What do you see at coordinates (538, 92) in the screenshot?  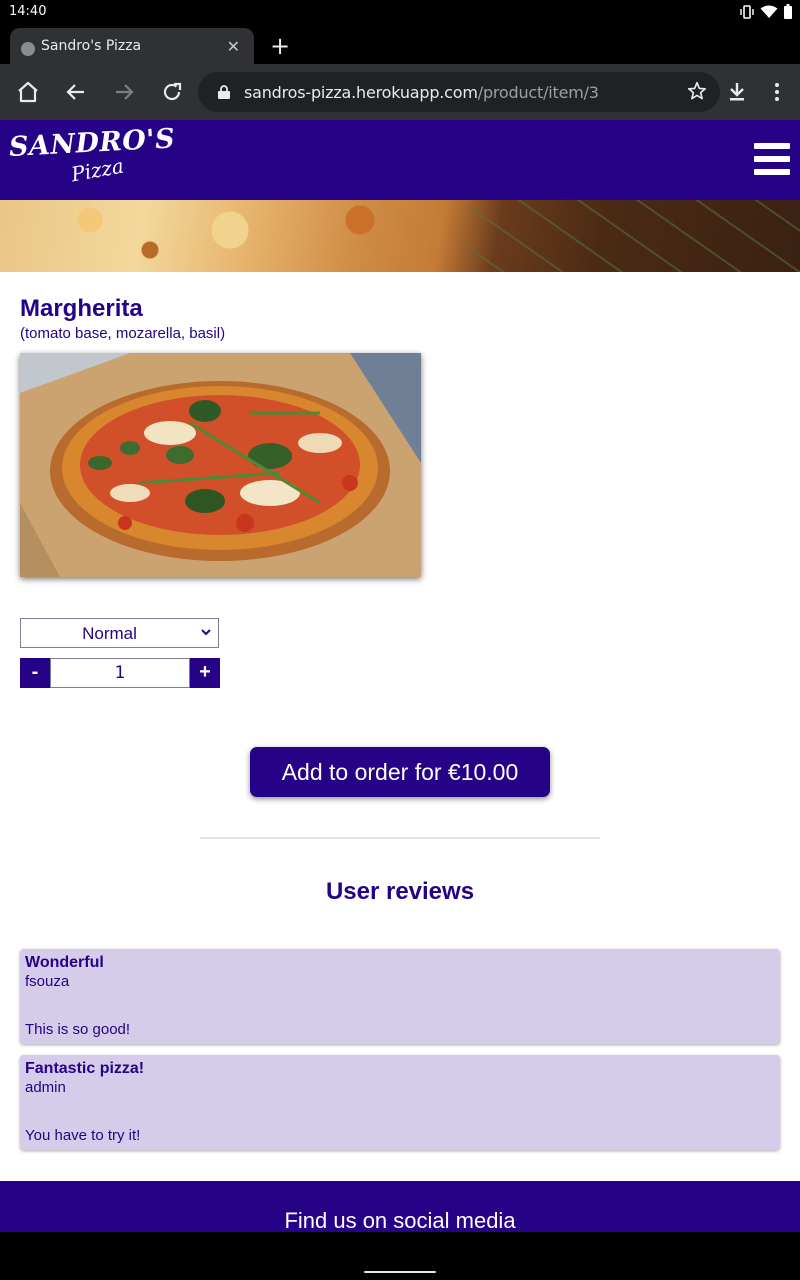 I see `url-path: /product/item/3` at bounding box center [538, 92].